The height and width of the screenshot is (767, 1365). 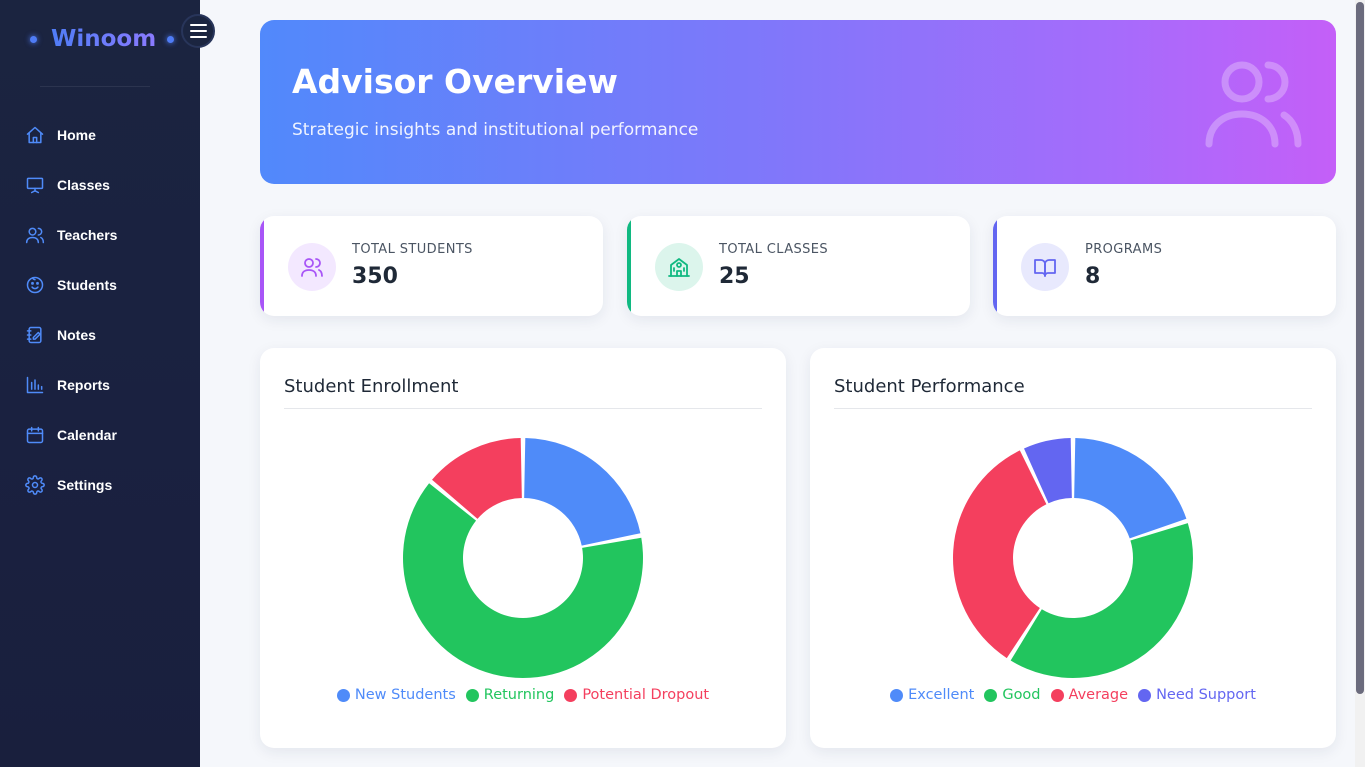 I want to click on sidebar-item-teachers: Teachers, so click(x=100, y=235).